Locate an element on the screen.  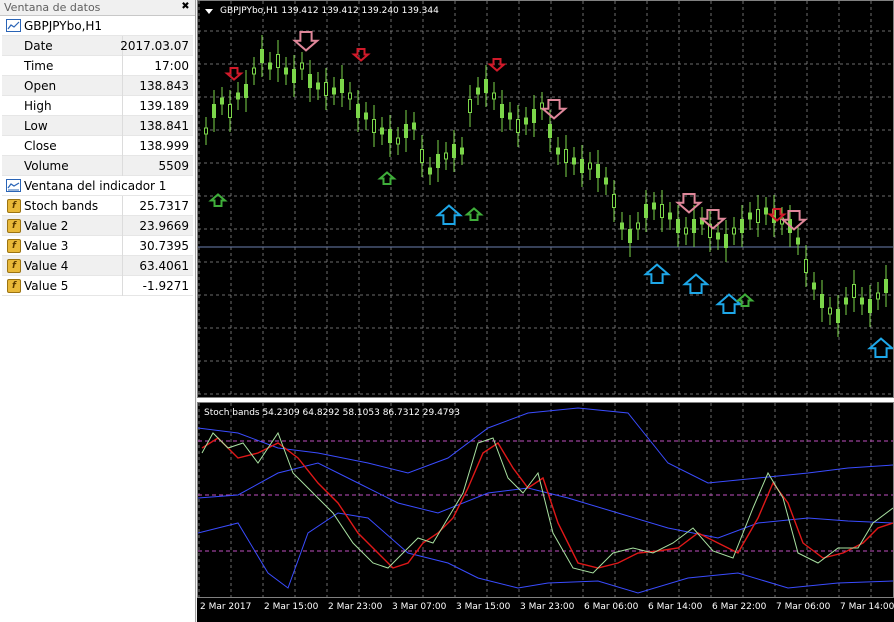
data-row-low: Low 138.841 is located at coordinates (97, 126).